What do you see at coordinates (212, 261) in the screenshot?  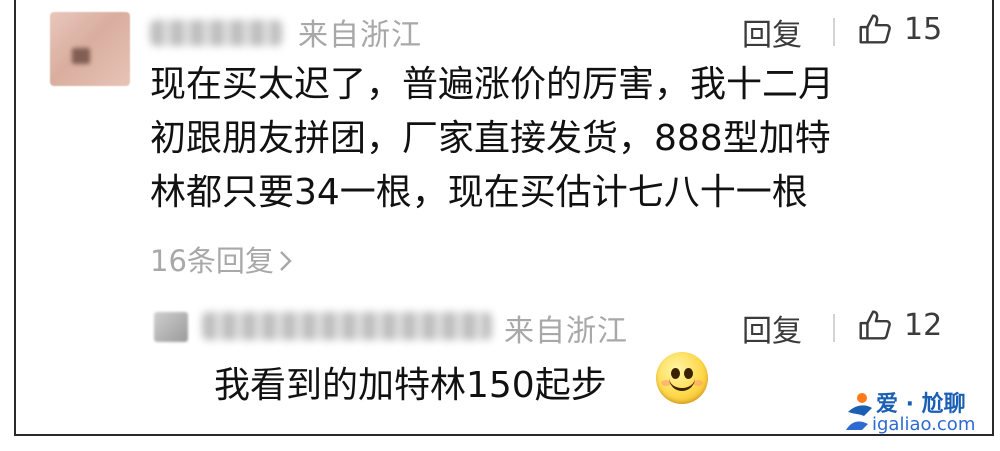 I see `replies-count-label: 16条回复` at bounding box center [212, 261].